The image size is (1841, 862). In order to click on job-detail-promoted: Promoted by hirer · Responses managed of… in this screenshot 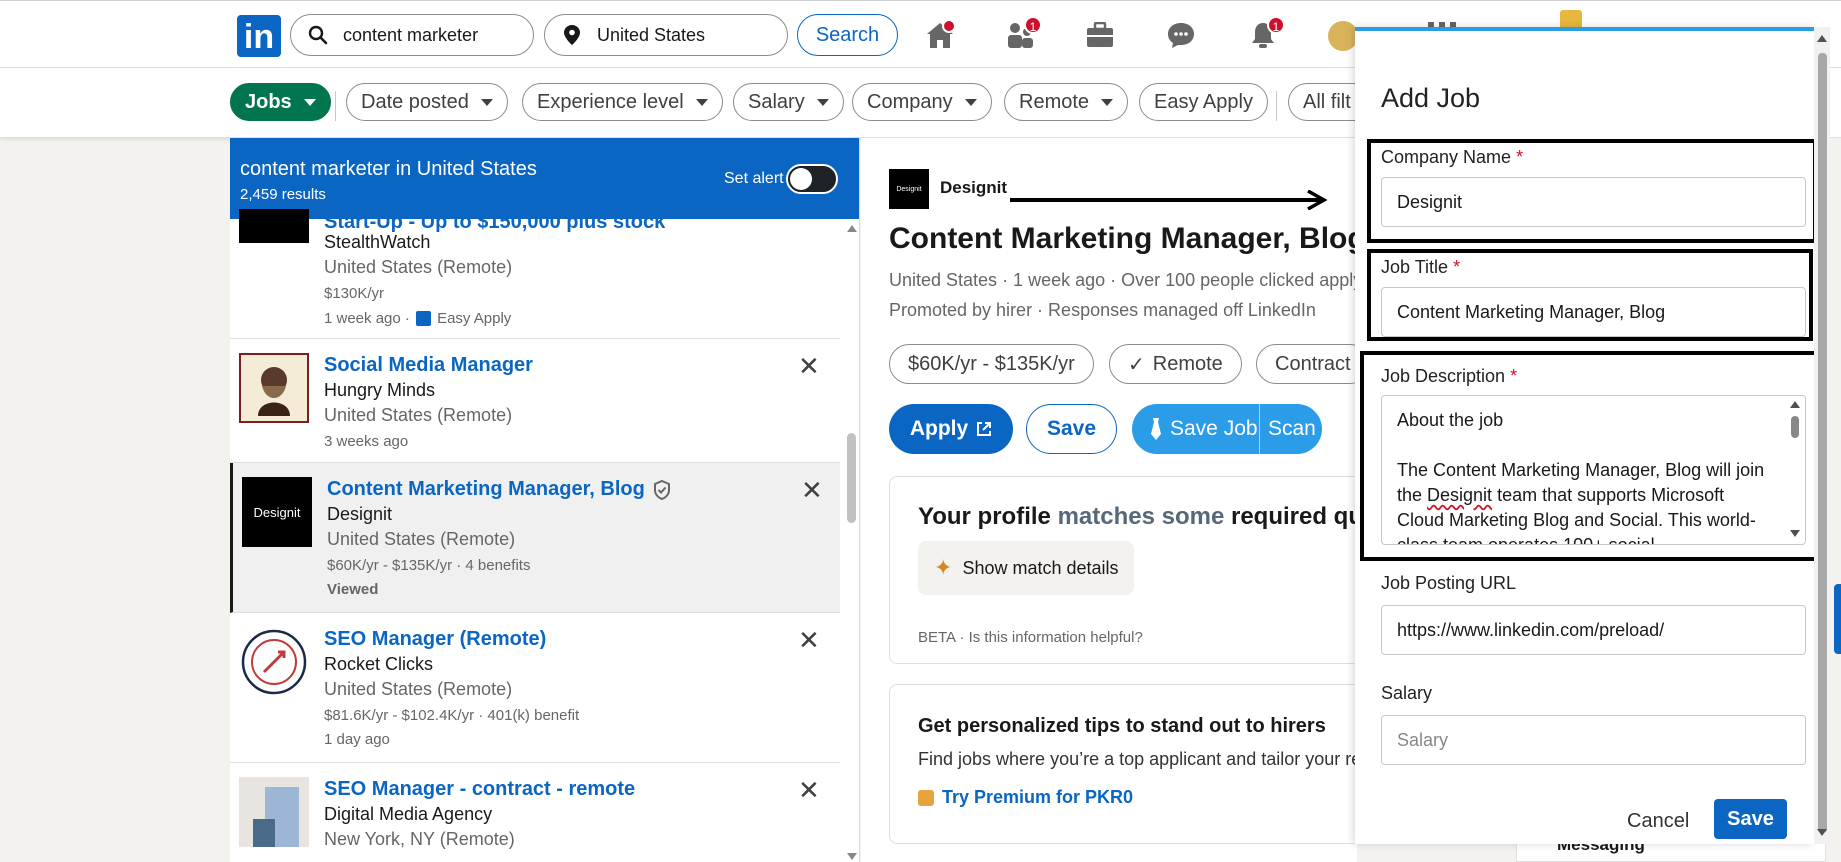, I will do `click(1102, 310)`.